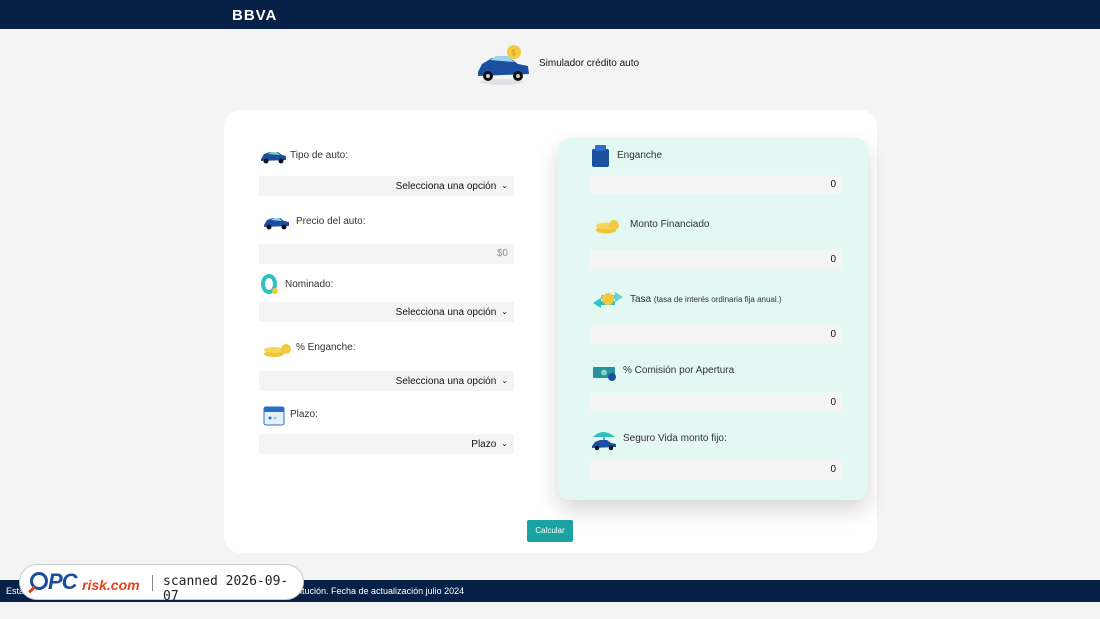  What do you see at coordinates (274, 416) in the screenshot?
I see `calendar-icon` at bounding box center [274, 416].